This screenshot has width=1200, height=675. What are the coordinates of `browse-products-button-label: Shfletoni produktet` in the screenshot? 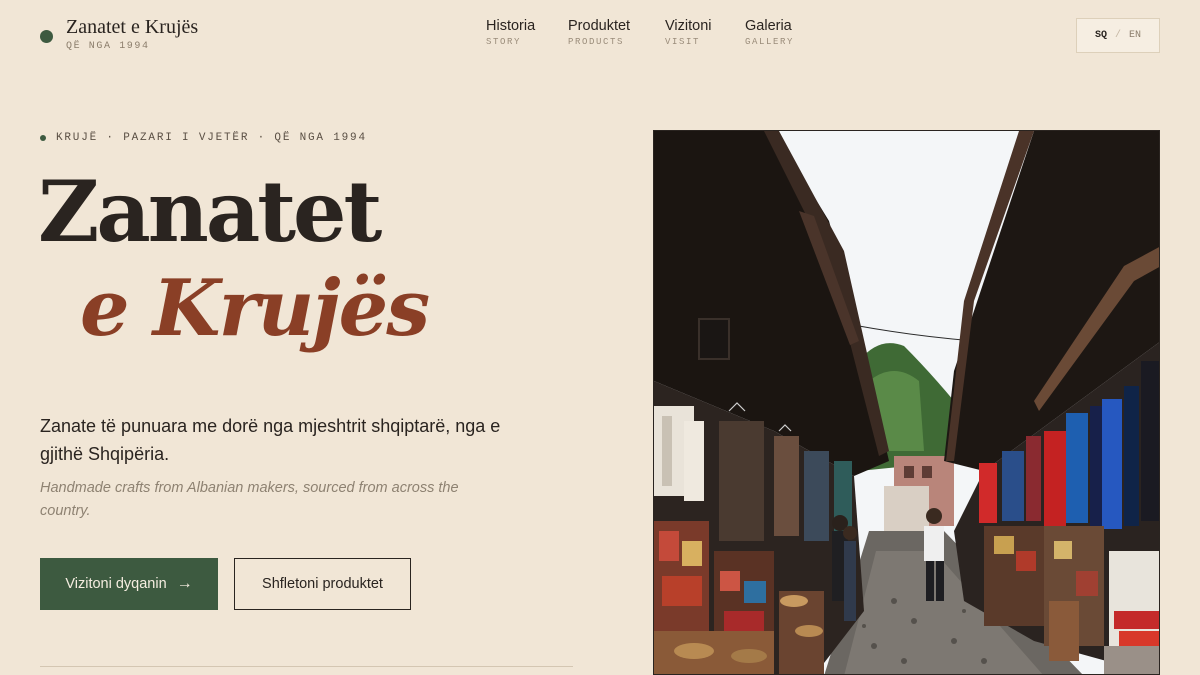 It's located at (322, 584).